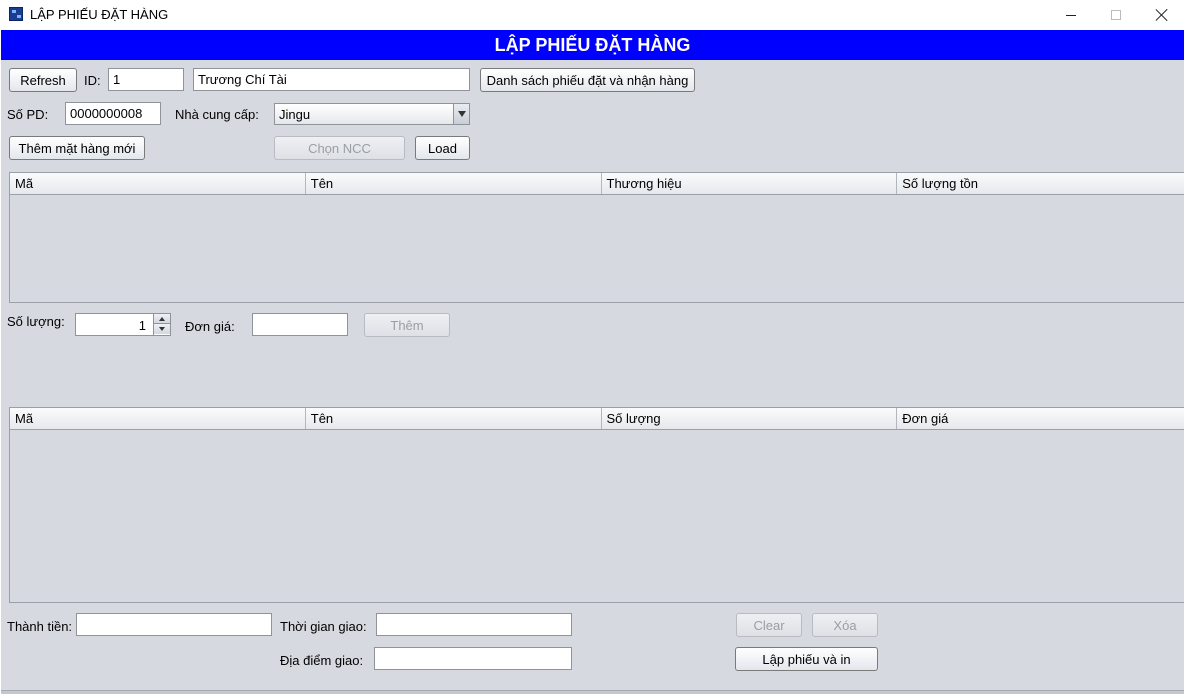  Describe the element at coordinates (146, 79) in the screenshot. I see `id-field` at that location.